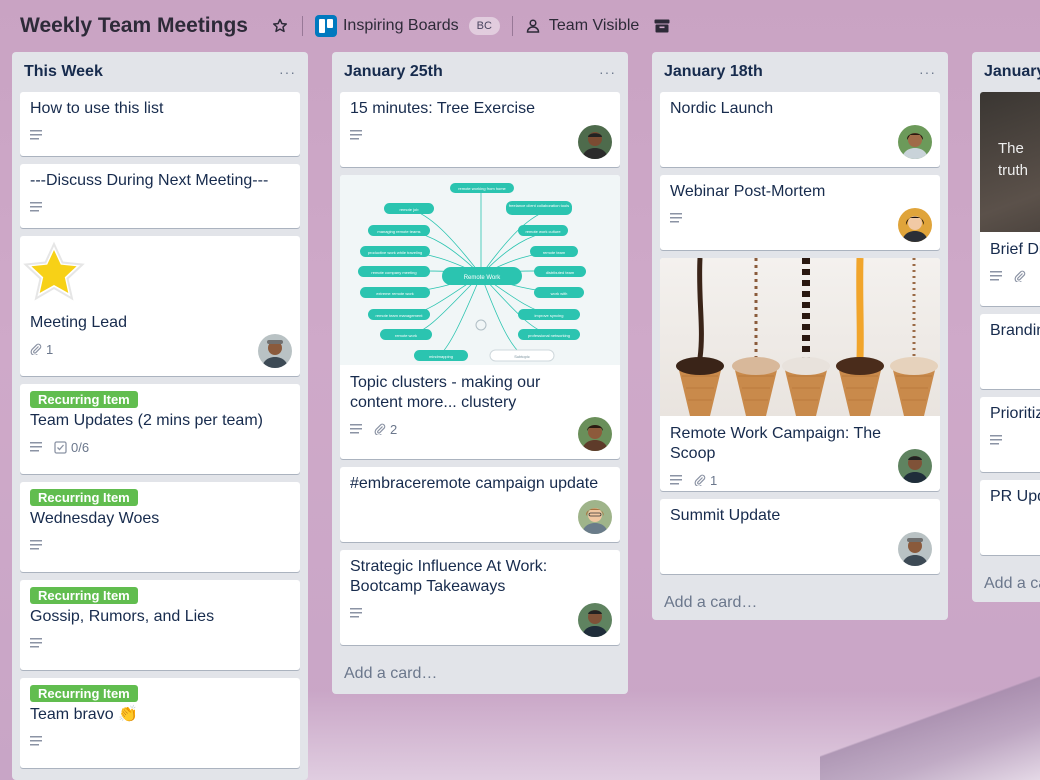  What do you see at coordinates (722, 108) in the screenshot?
I see `card-title: Nordic Launch` at bounding box center [722, 108].